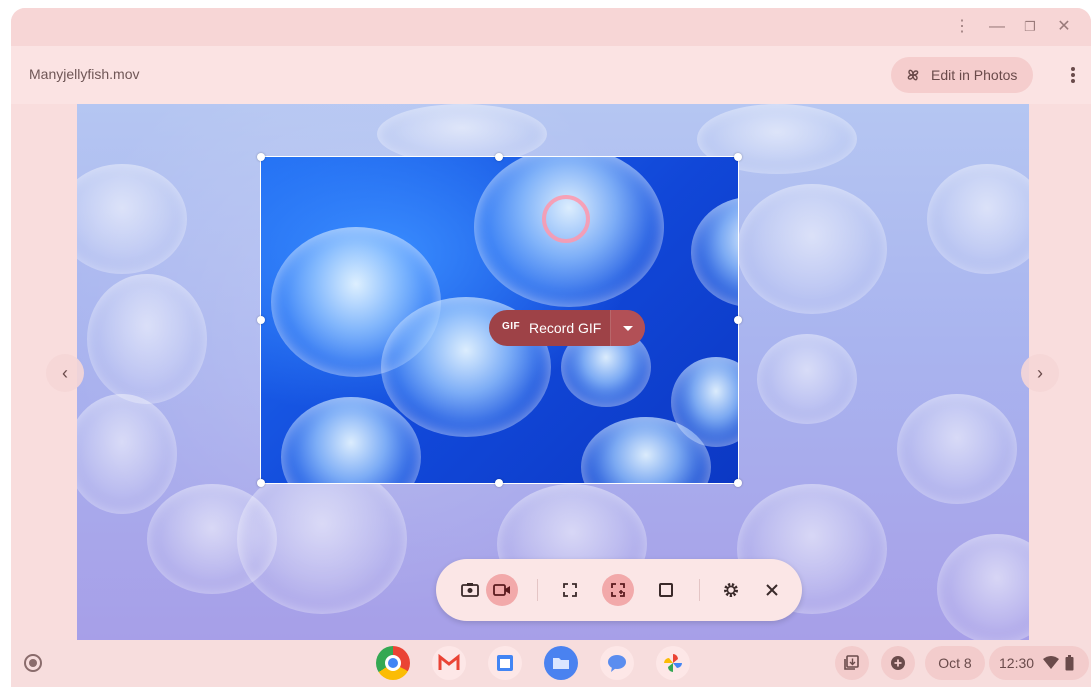 This screenshot has width=1091, height=687. I want to click on partial-capture-button, so click(618, 590).